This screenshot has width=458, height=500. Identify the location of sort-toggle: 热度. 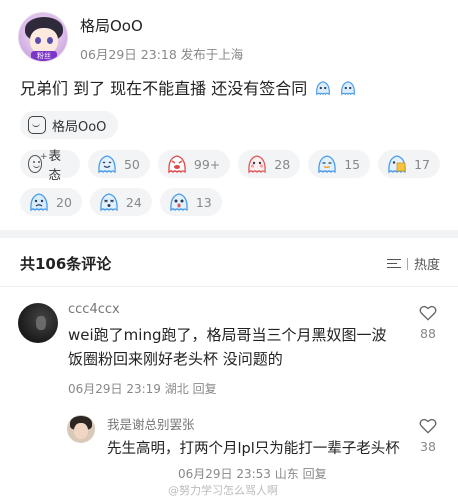
(413, 263).